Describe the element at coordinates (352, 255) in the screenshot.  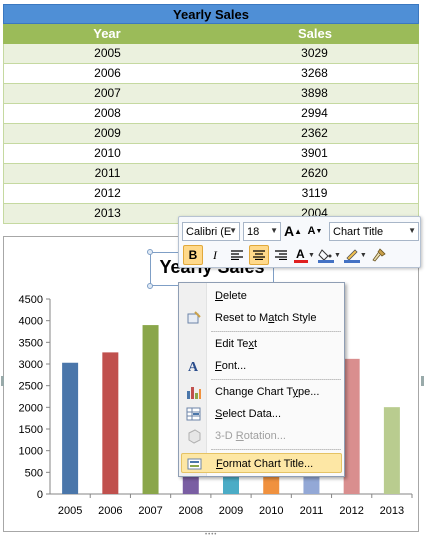
I see `shape-outline-button` at that location.